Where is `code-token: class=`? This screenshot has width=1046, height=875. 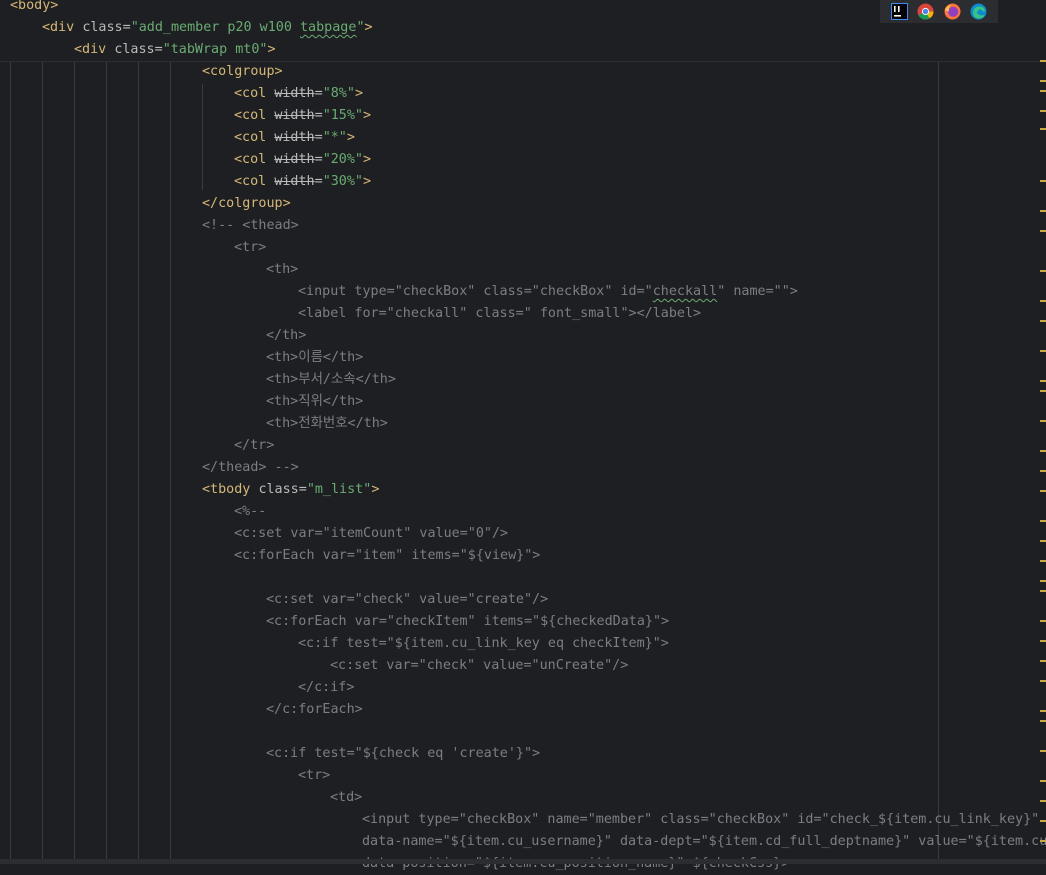 code-token: class= is located at coordinates (282, 489).